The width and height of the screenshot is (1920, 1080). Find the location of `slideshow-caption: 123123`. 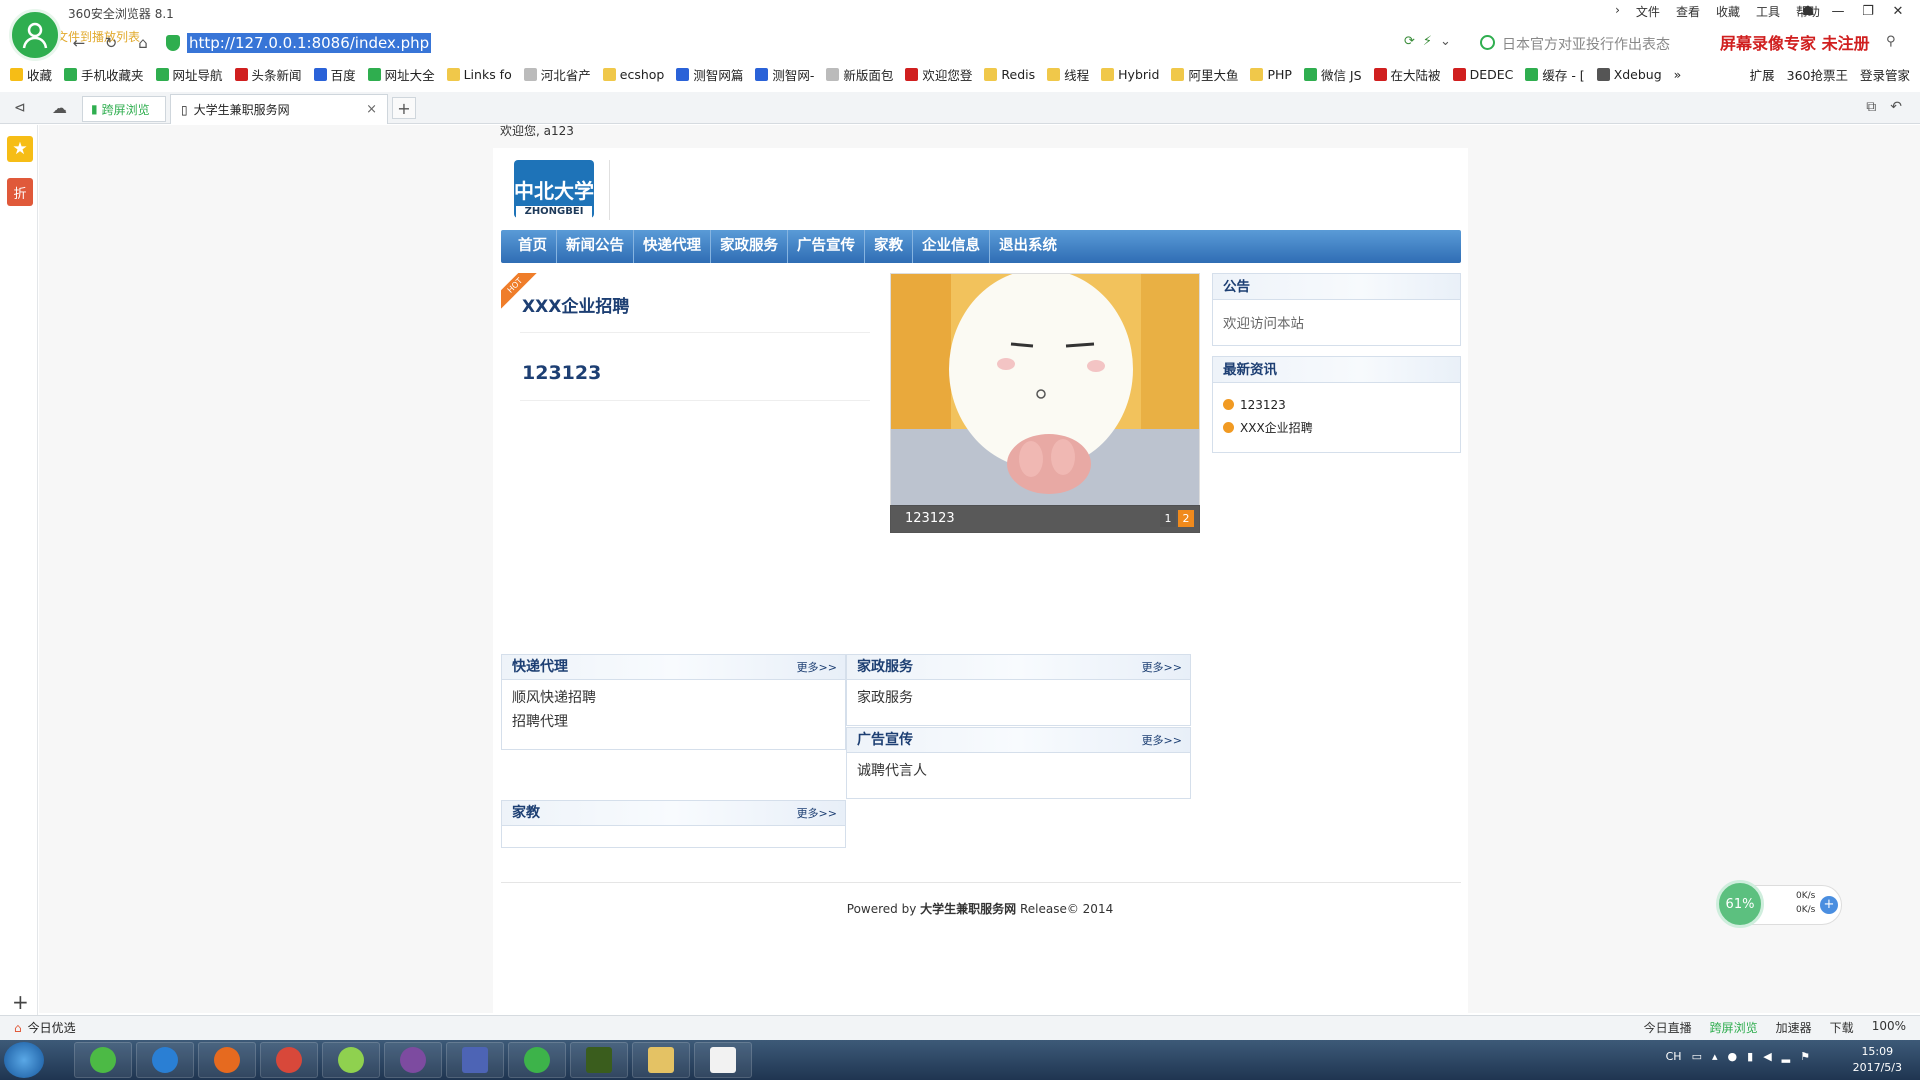

slideshow-caption: 123123 is located at coordinates (930, 518).